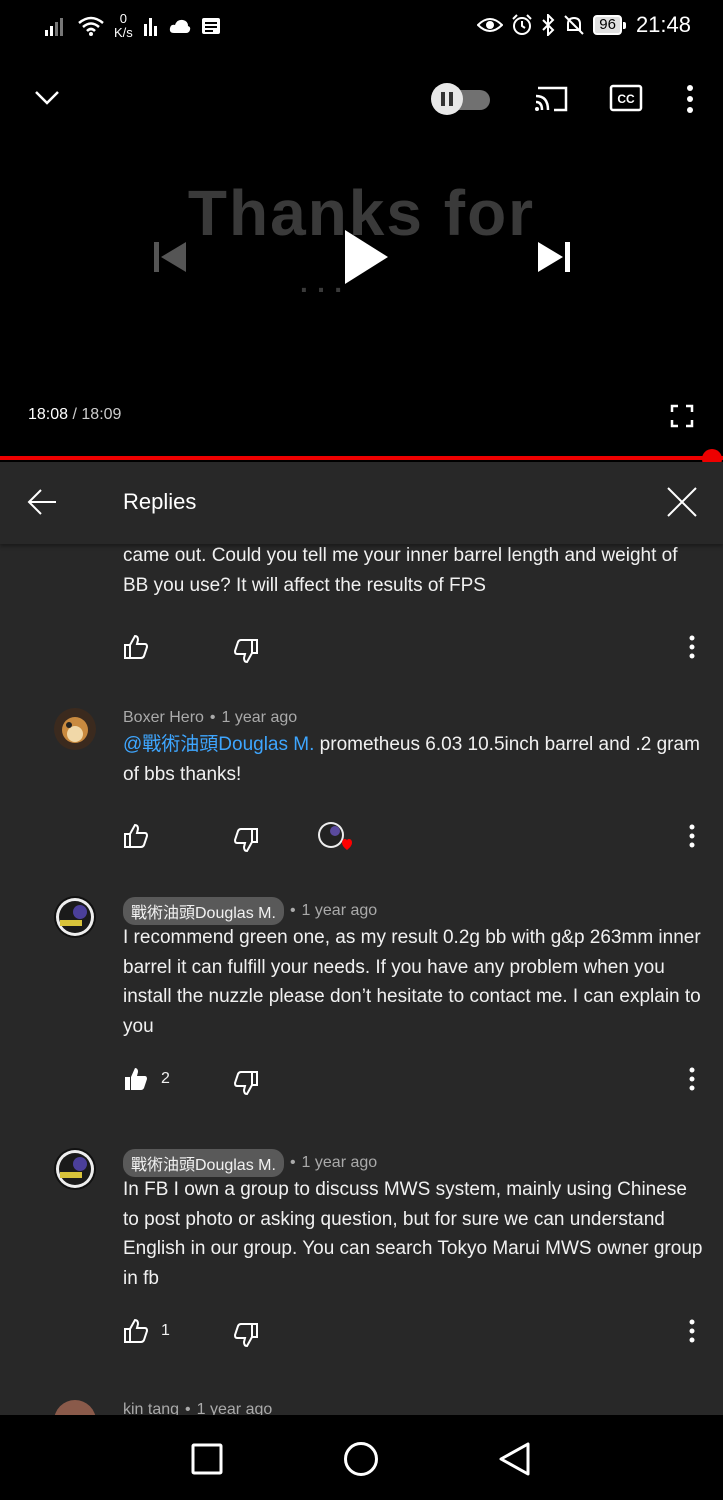 Image resolution: width=723 pixels, height=1500 pixels. Describe the element at coordinates (574, 25) in the screenshot. I see `mute-bell-icon` at that location.